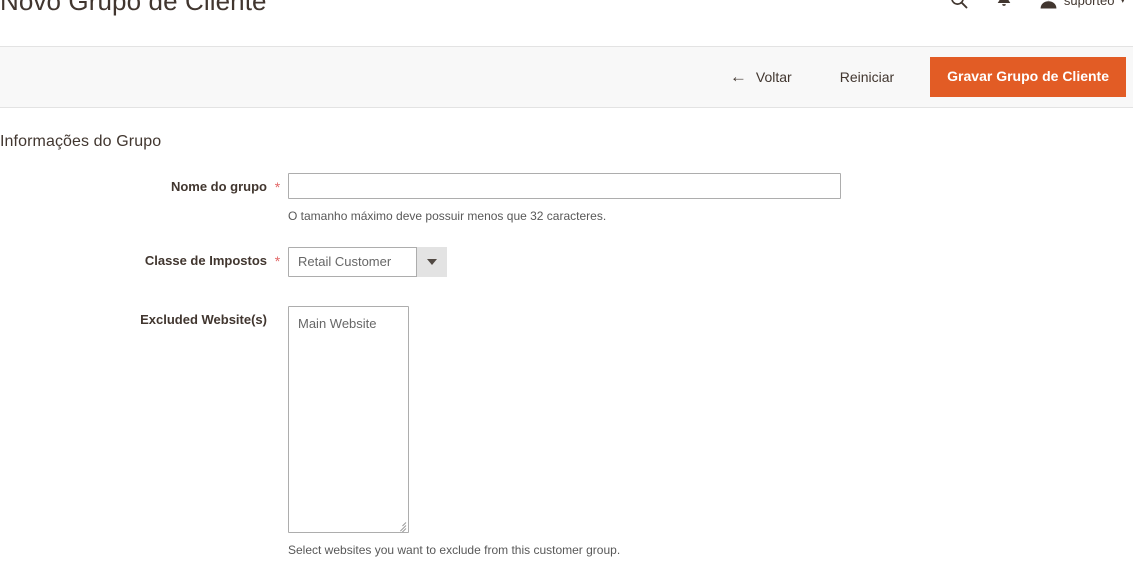 Image resolution: width=1133 pixels, height=568 pixels. Describe the element at coordinates (738, 76) in the screenshot. I see `arrow-left-icon: ←` at that location.